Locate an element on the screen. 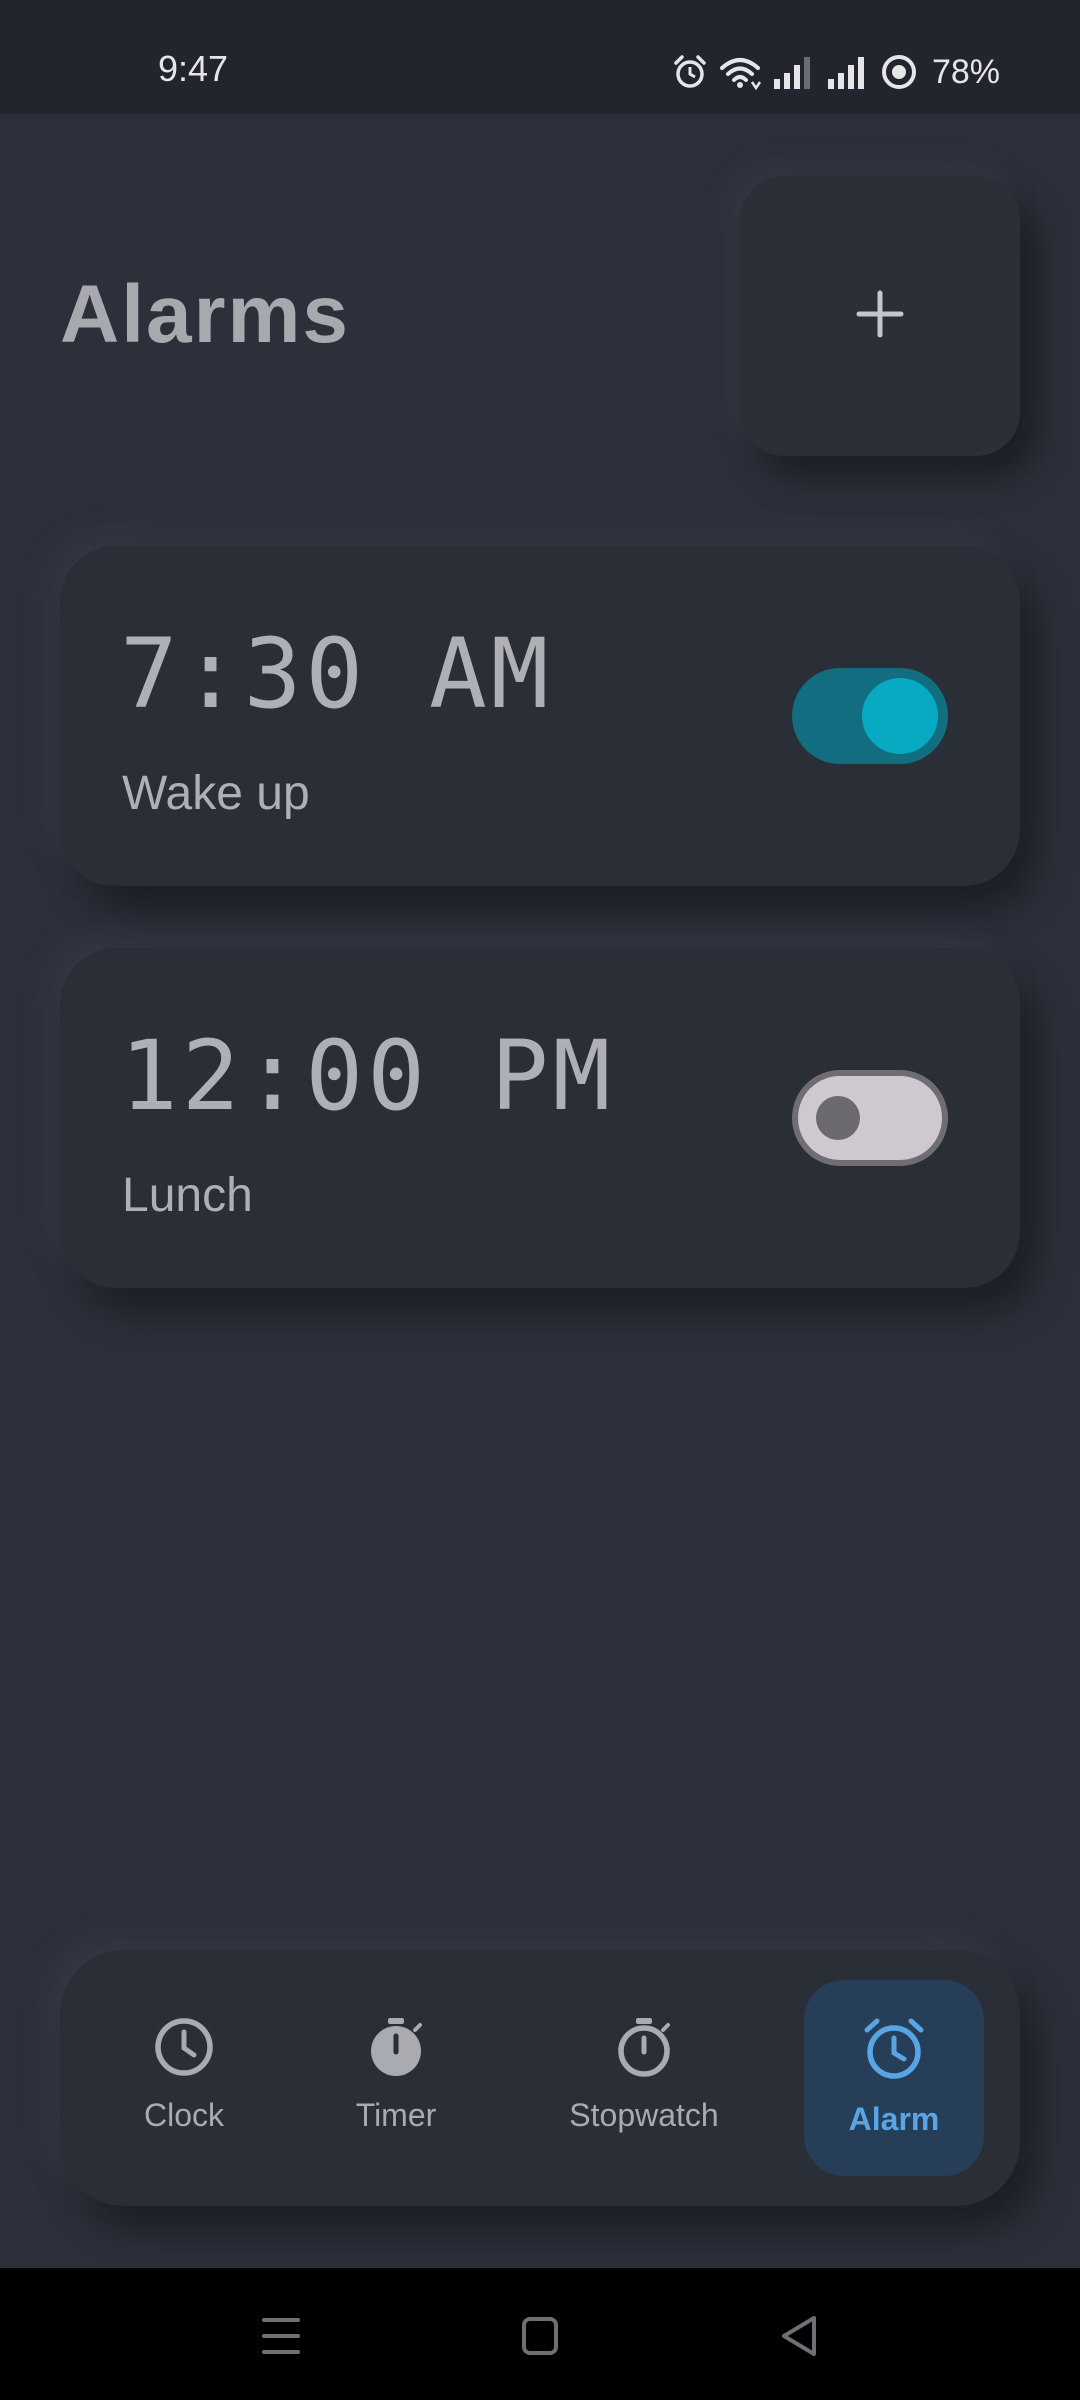  wifi-icon is located at coordinates (740, 72).